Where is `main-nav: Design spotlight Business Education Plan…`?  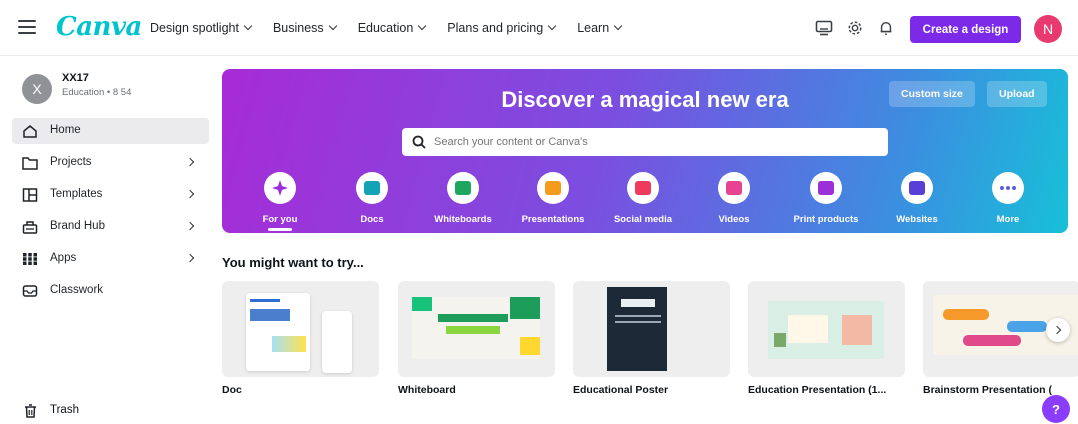 main-nav: Design spotlight Business Education Plan… is located at coordinates (396, 28).